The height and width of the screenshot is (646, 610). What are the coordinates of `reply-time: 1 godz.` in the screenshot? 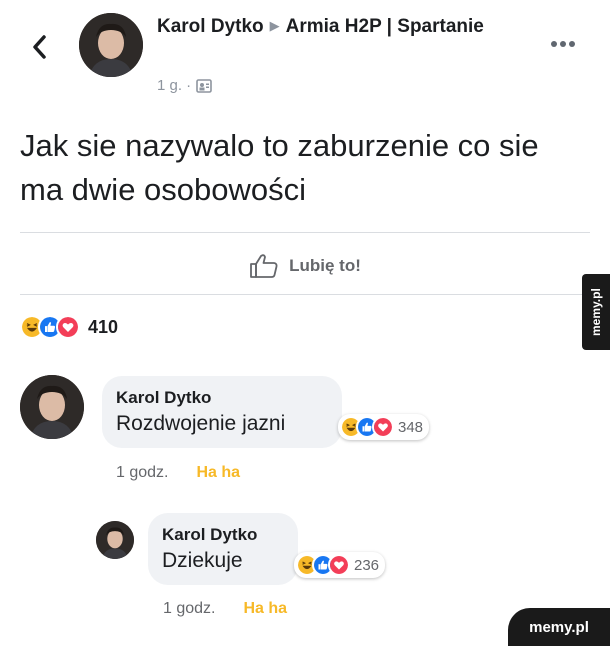 It's located at (189, 609).